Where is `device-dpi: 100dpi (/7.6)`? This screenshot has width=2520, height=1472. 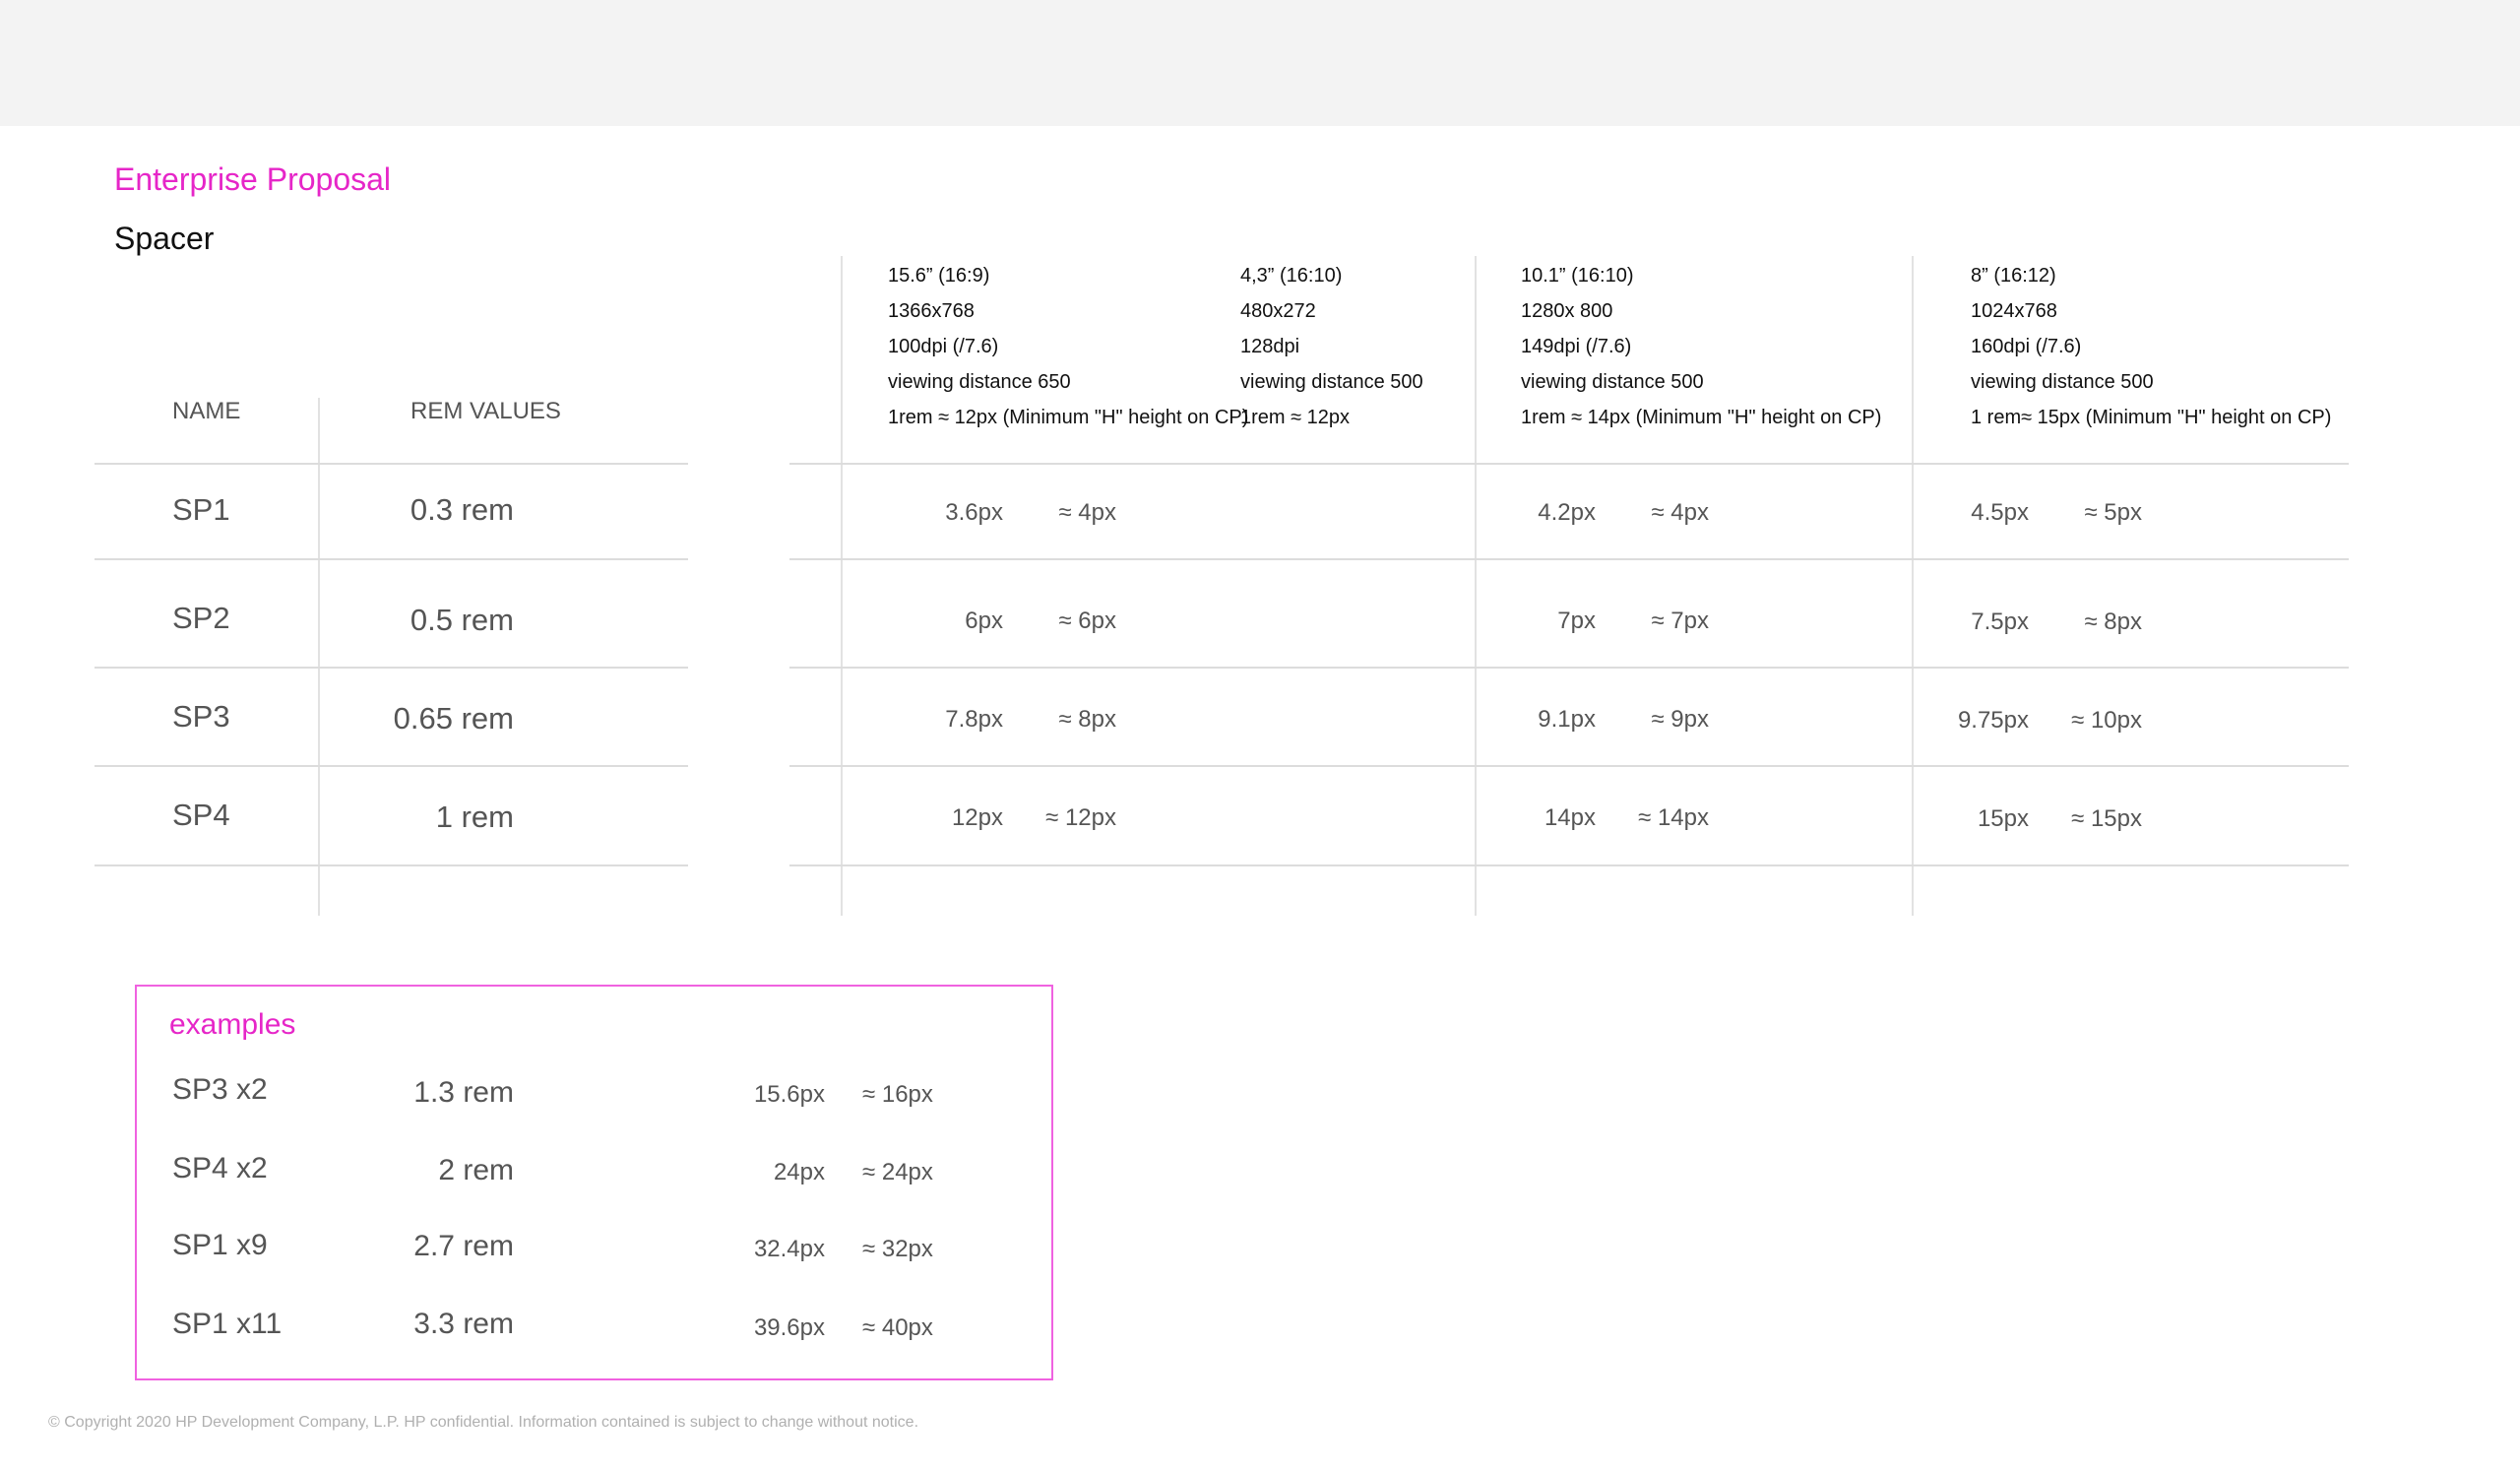 device-dpi: 100dpi (/7.6) is located at coordinates (943, 346).